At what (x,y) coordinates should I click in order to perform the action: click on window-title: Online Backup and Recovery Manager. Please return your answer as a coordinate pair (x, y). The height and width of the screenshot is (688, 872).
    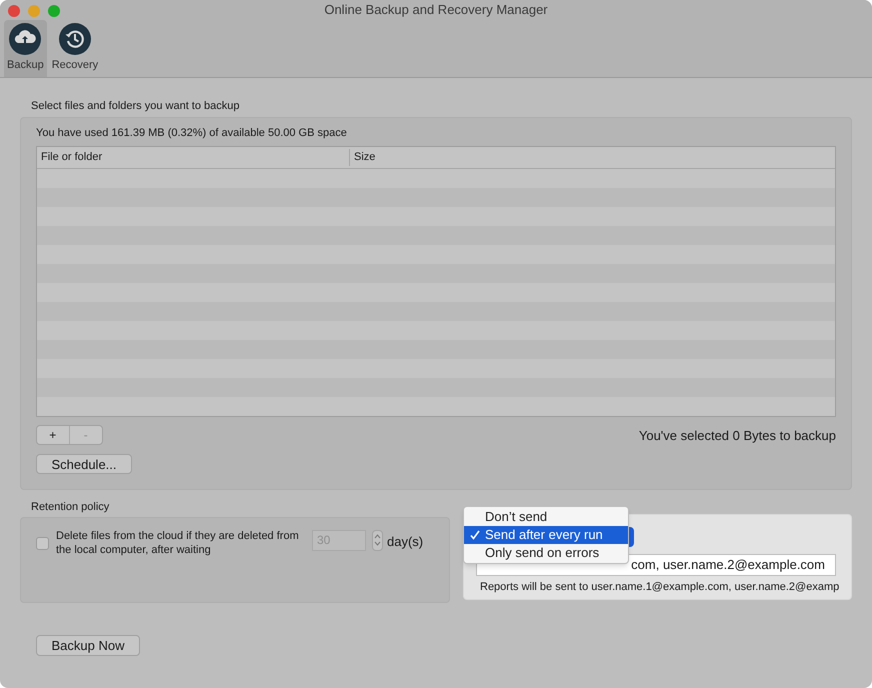
    Looking at the image, I should click on (436, 10).